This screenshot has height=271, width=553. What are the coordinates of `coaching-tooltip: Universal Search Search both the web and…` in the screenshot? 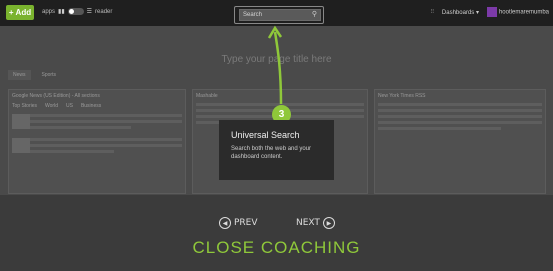 It's located at (276, 150).